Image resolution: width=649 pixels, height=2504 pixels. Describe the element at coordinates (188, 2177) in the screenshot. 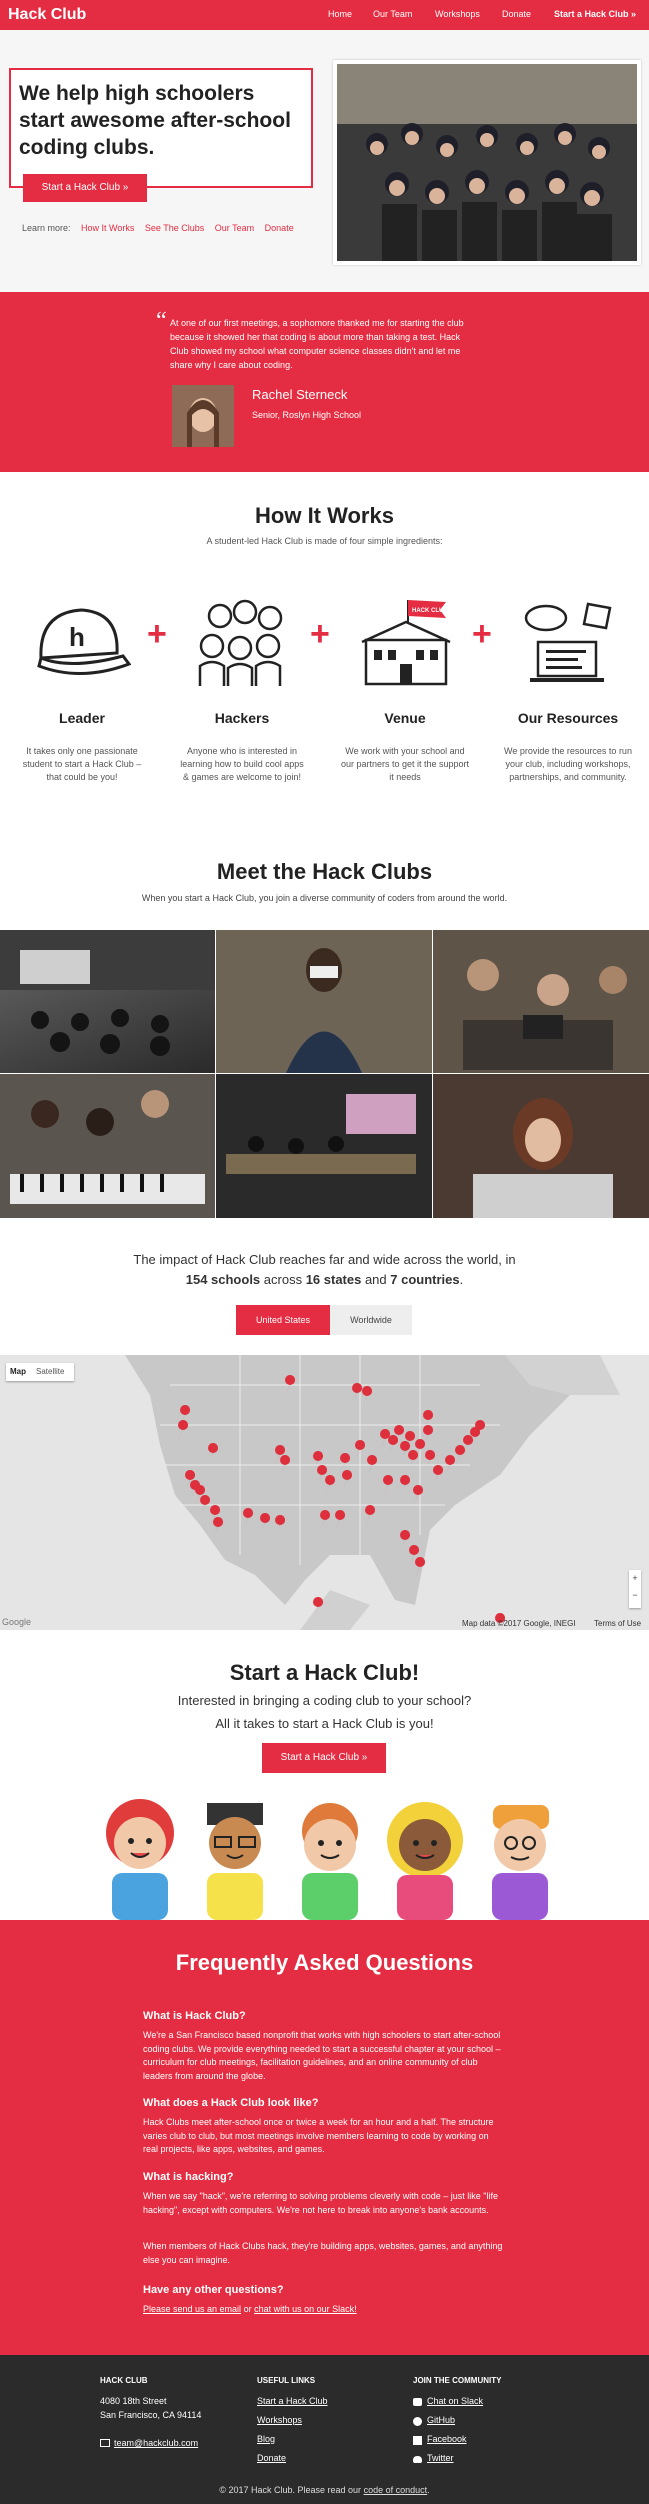

I see `faq-question: What is hacking?` at that location.